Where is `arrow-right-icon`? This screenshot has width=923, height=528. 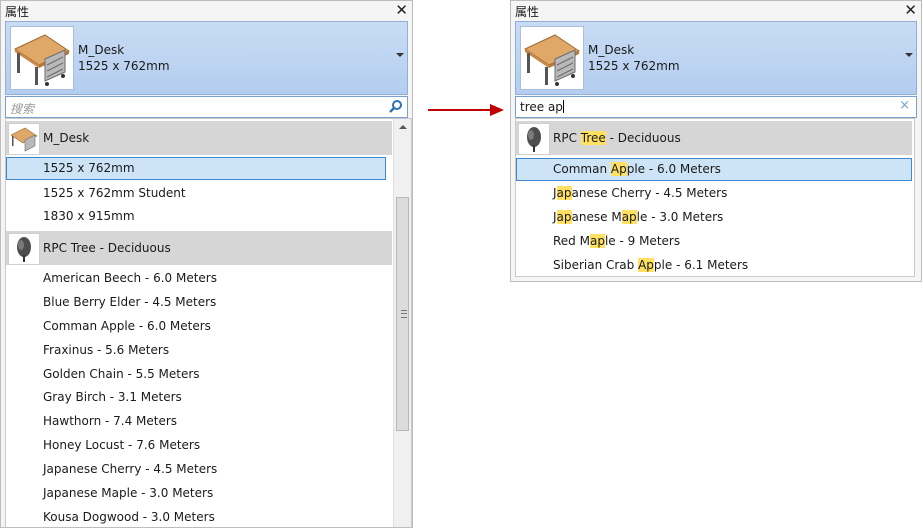
arrow-right-icon is located at coordinates (466, 110).